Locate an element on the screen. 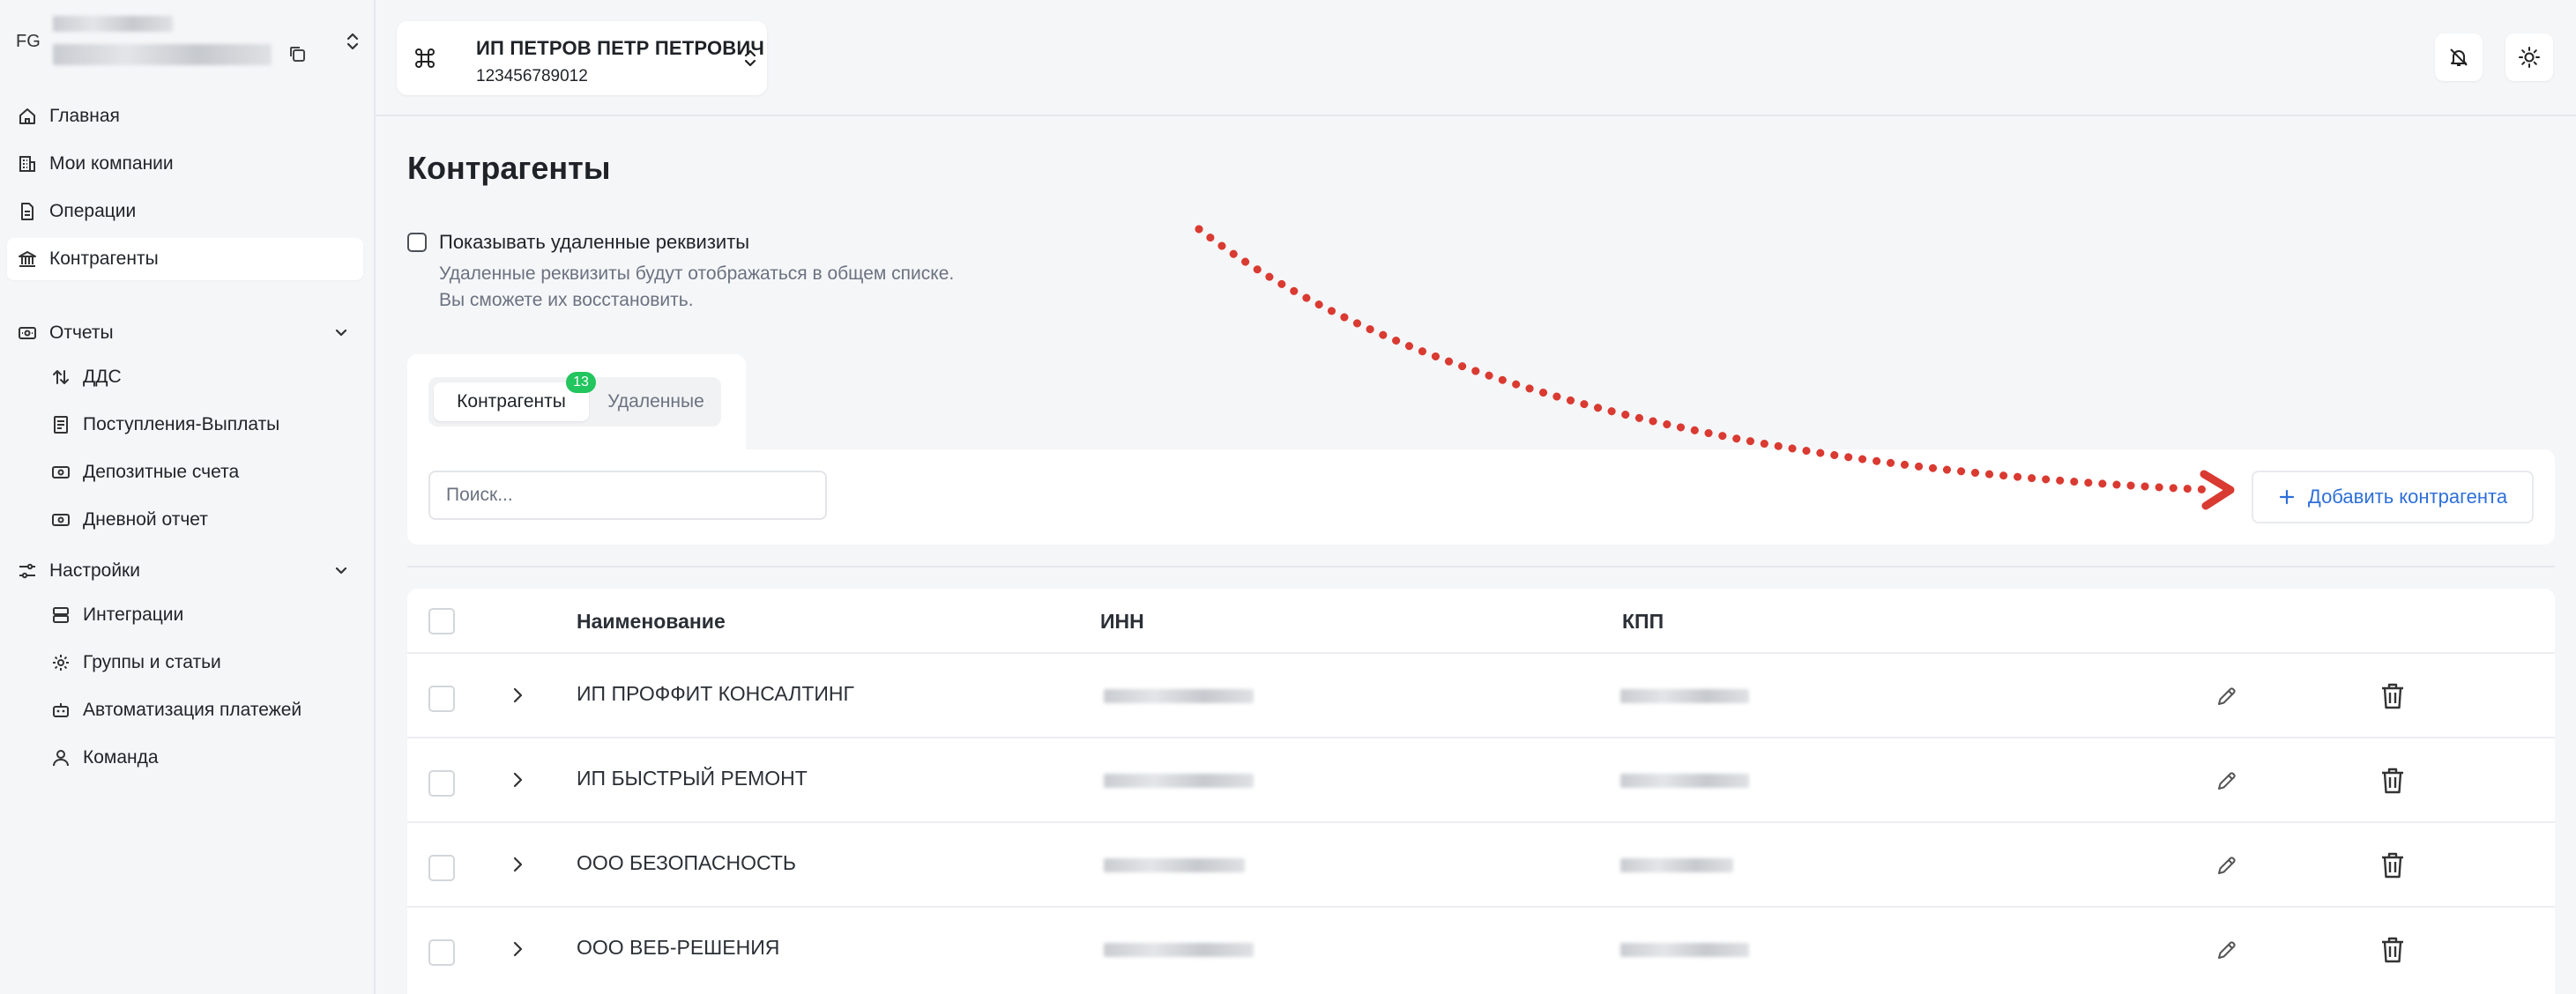 This screenshot has height=994, width=2576. show-deleted-checkbox is located at coordinates (417, 243).